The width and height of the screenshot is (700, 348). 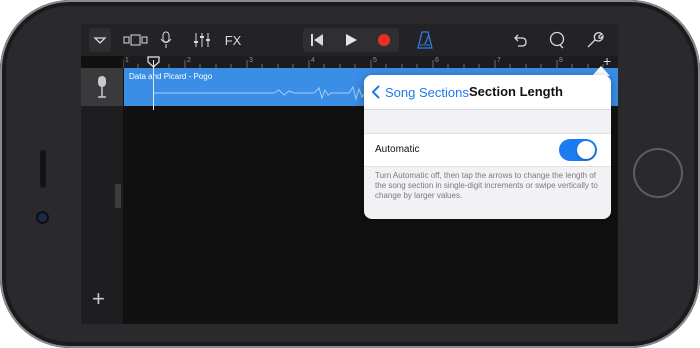 I want to click on back-button: Song Sections, so click(x=420, y=92).